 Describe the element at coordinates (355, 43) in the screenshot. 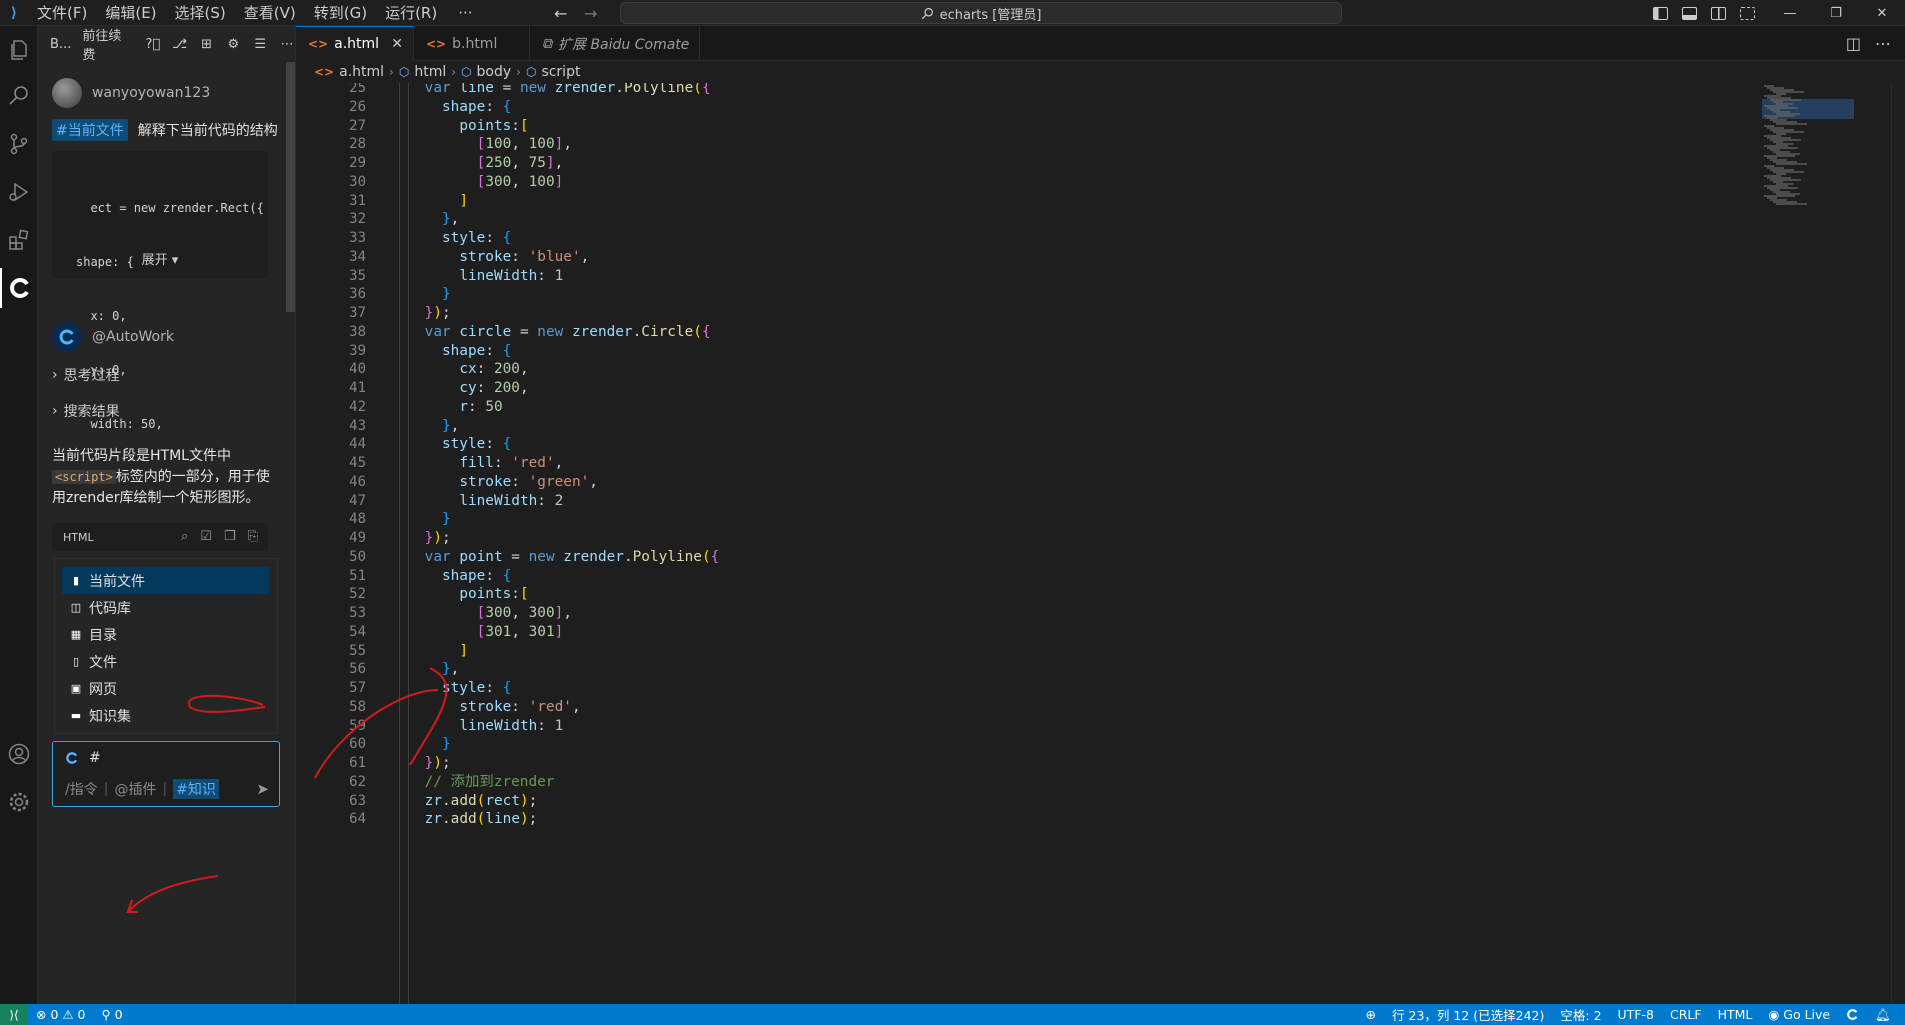

I see `tab-a-html: <> a.html ✕` at that location.